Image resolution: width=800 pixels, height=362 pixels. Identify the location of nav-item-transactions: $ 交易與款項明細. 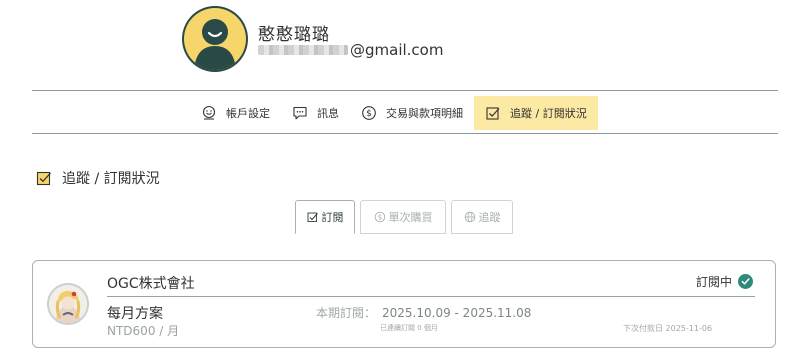
(412, 113).